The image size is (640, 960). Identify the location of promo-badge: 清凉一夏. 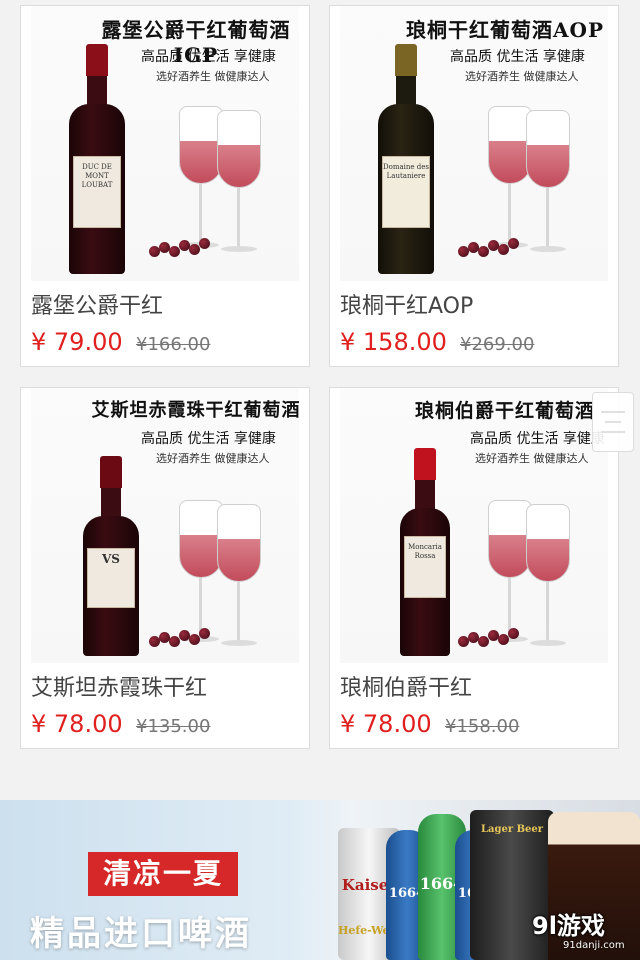
(163, 874).